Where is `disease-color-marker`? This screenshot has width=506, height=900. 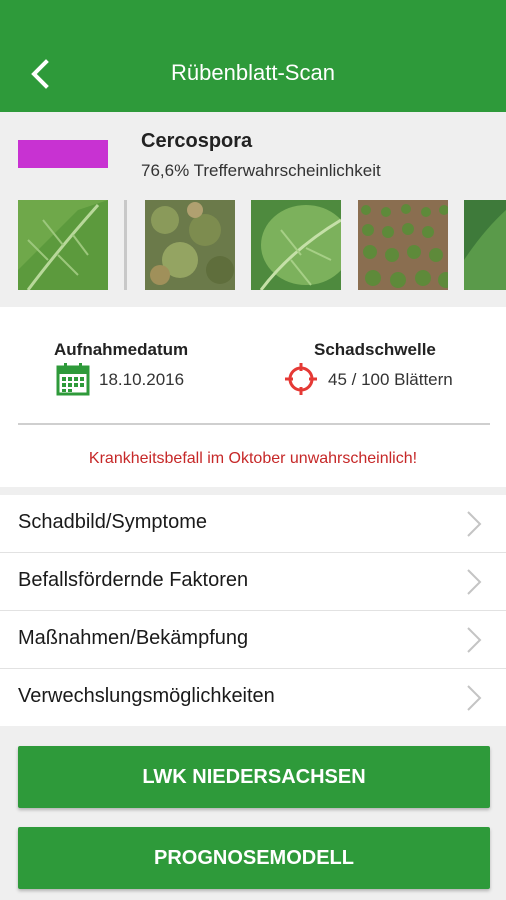
disease-color-marker is located at coordinates (63, 154).